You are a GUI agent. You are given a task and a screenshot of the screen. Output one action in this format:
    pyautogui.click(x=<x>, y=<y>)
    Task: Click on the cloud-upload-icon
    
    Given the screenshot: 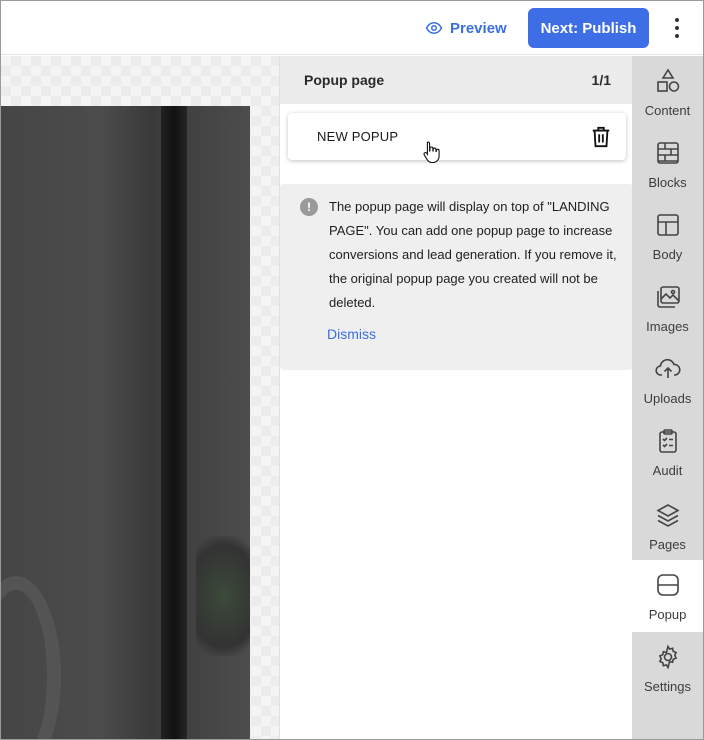 What is the action you would take?
    pyautogui.click(x=667, y=368)
    